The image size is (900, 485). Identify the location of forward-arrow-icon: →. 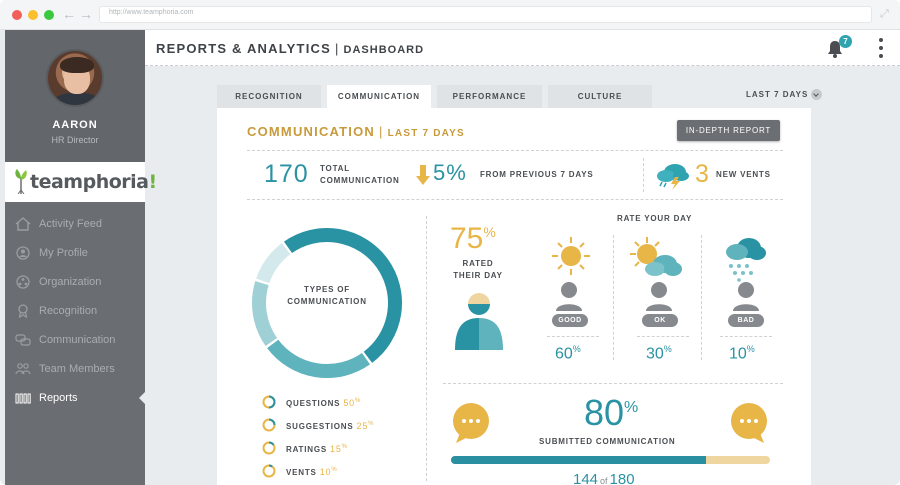
(86, 14).